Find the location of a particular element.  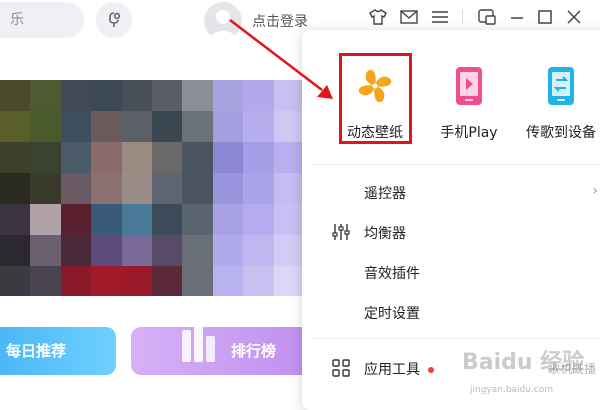

mail-icon is located at coordinates (409, 17).